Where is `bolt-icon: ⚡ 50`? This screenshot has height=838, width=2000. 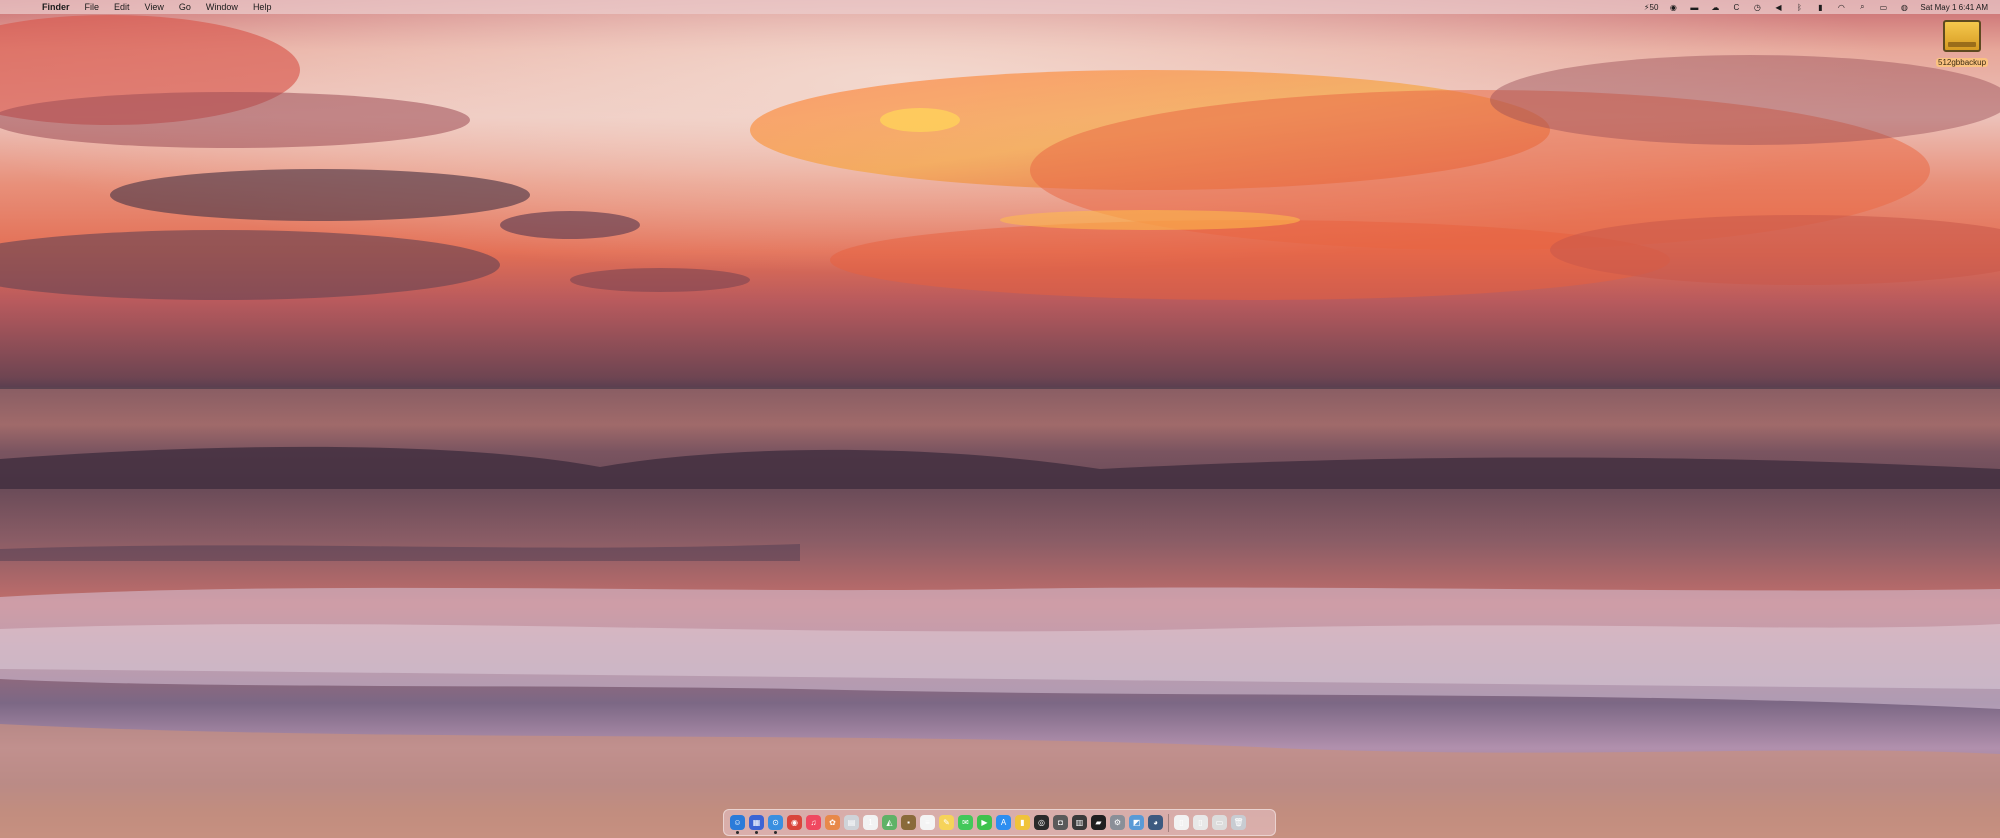 bolt-icon: ⚡ 50 is located at coordinates (1651, 7).